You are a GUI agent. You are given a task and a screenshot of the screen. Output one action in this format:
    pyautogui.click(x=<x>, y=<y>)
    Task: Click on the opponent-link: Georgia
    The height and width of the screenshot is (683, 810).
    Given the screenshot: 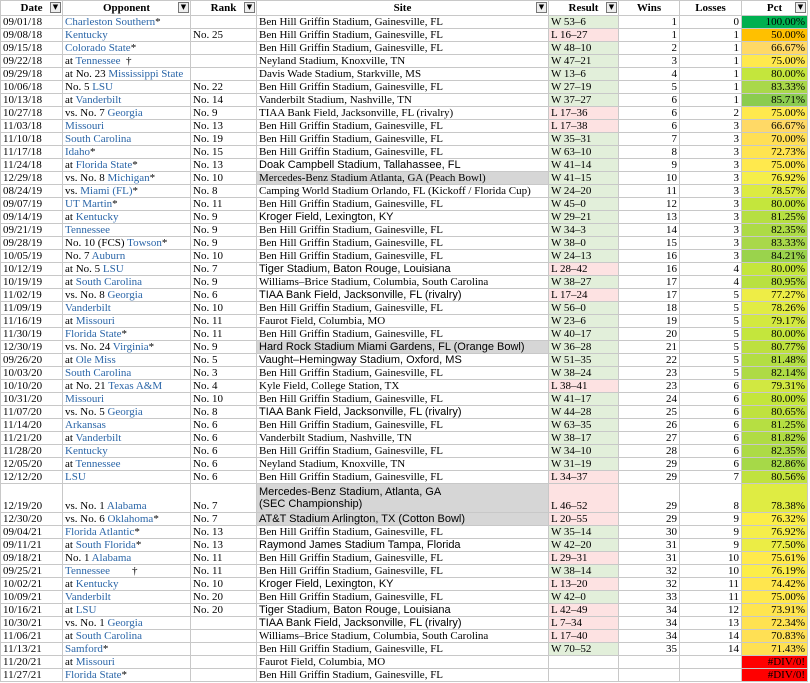 What is the action you would take?
    pyautogui.click(x=124, y=113)
    